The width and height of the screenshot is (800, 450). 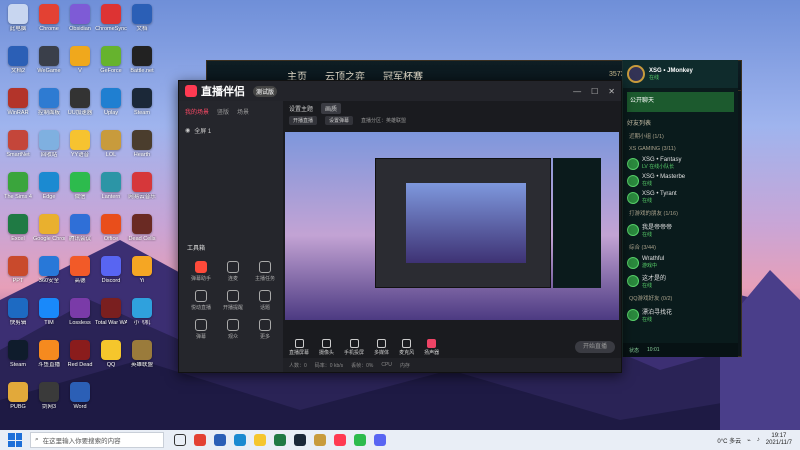 What do you see at coordinates (223, 111) in the screenshot?
I see `tab-vertical: 竖版` at bounding box center [223, 111].